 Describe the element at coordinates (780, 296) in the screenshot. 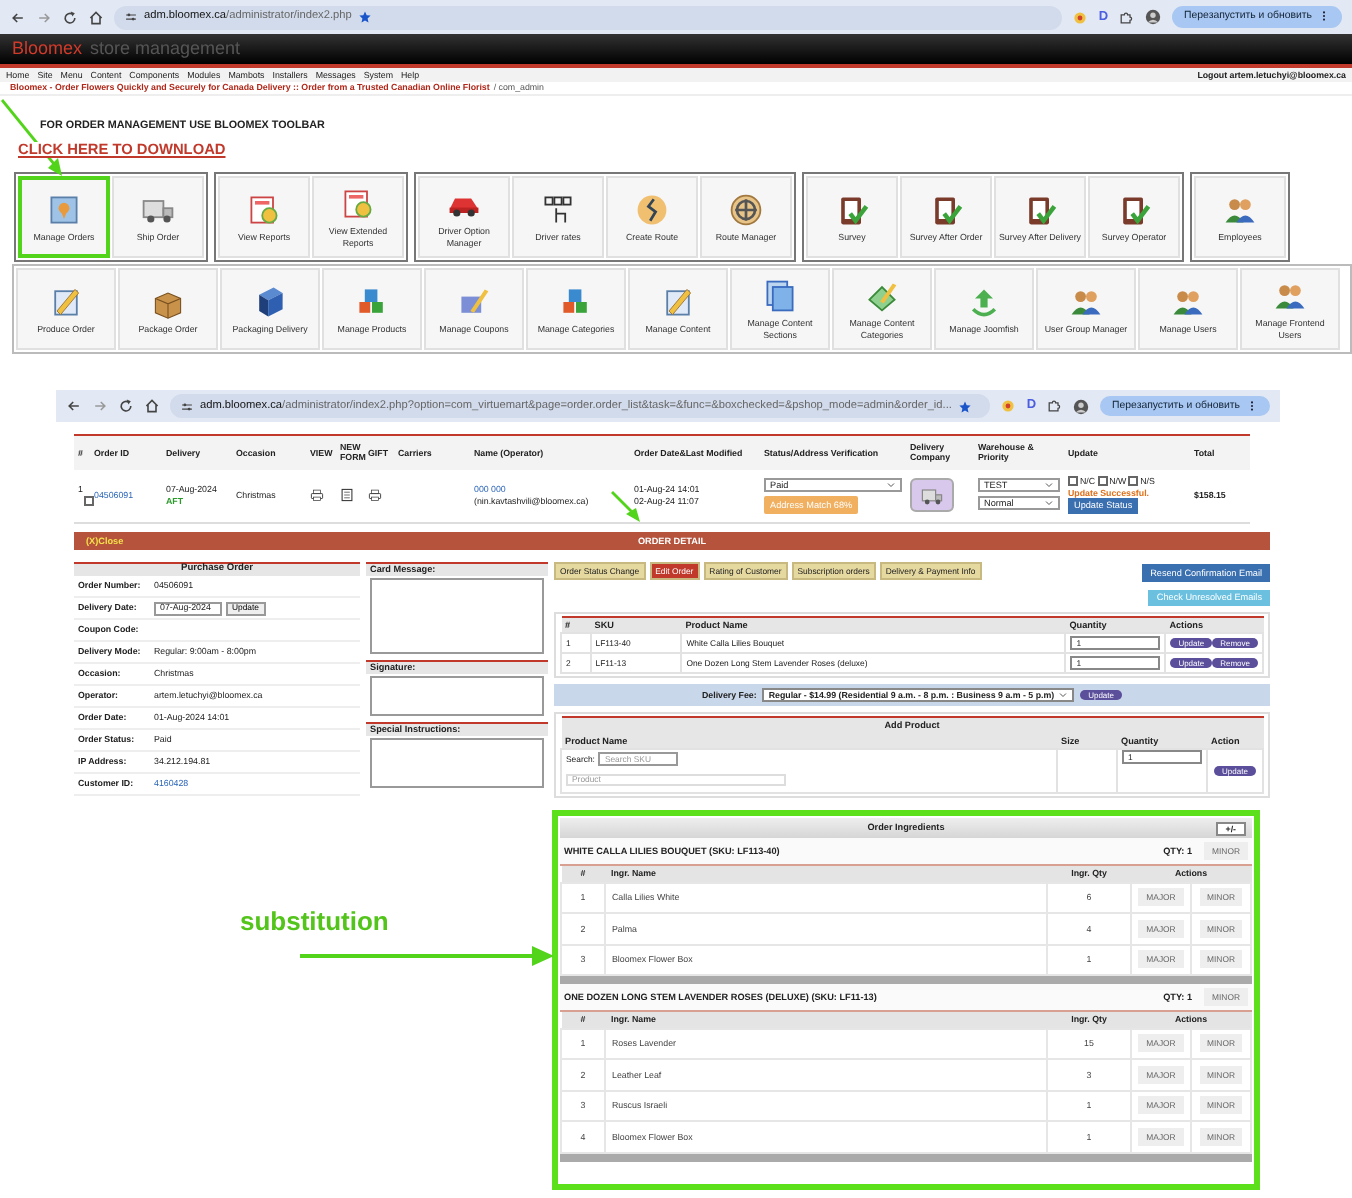

I see `documents-icon` at that location.